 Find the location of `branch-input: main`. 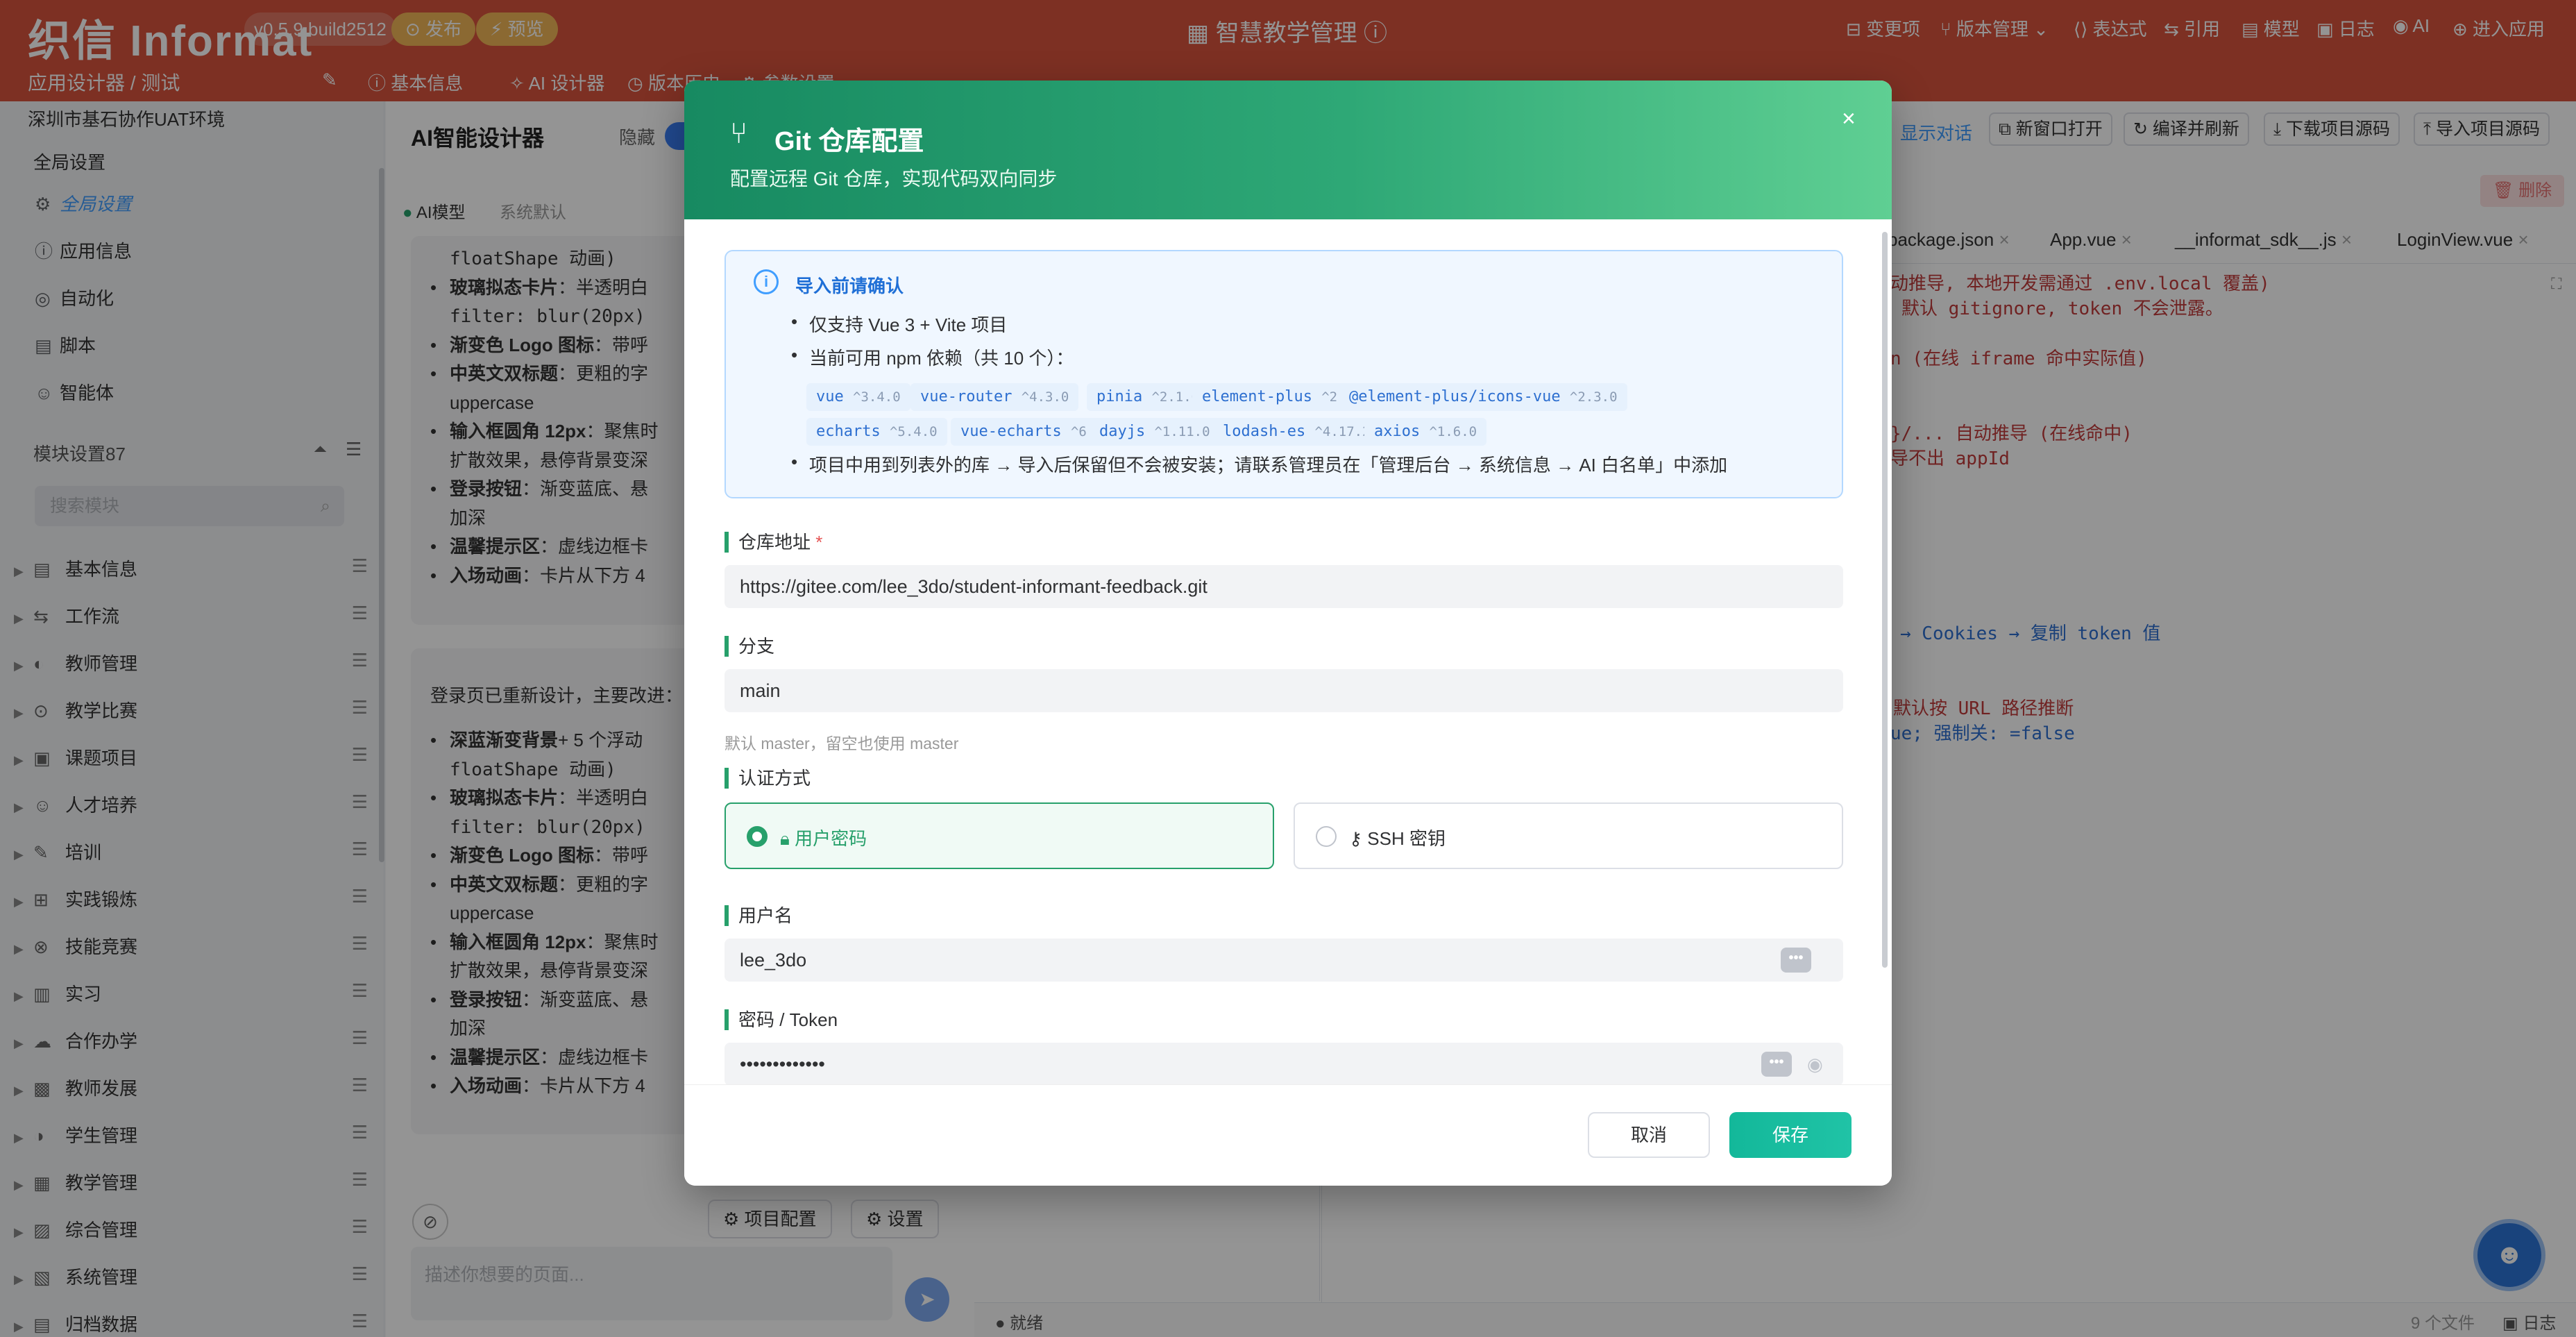

branch-input: main is located at coordinates (1283, 691).